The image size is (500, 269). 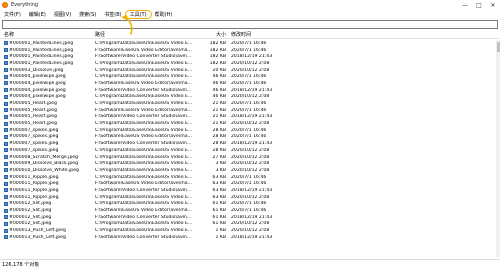 I want to click on minimize-icon: —, so click(x=465, y=5).